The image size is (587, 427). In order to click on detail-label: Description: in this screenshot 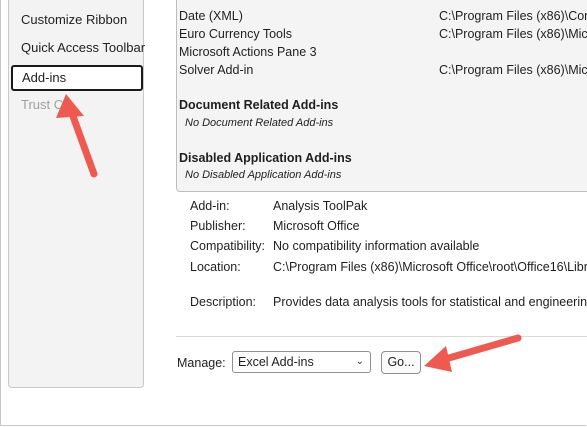, I will do `click(223, 302)`.